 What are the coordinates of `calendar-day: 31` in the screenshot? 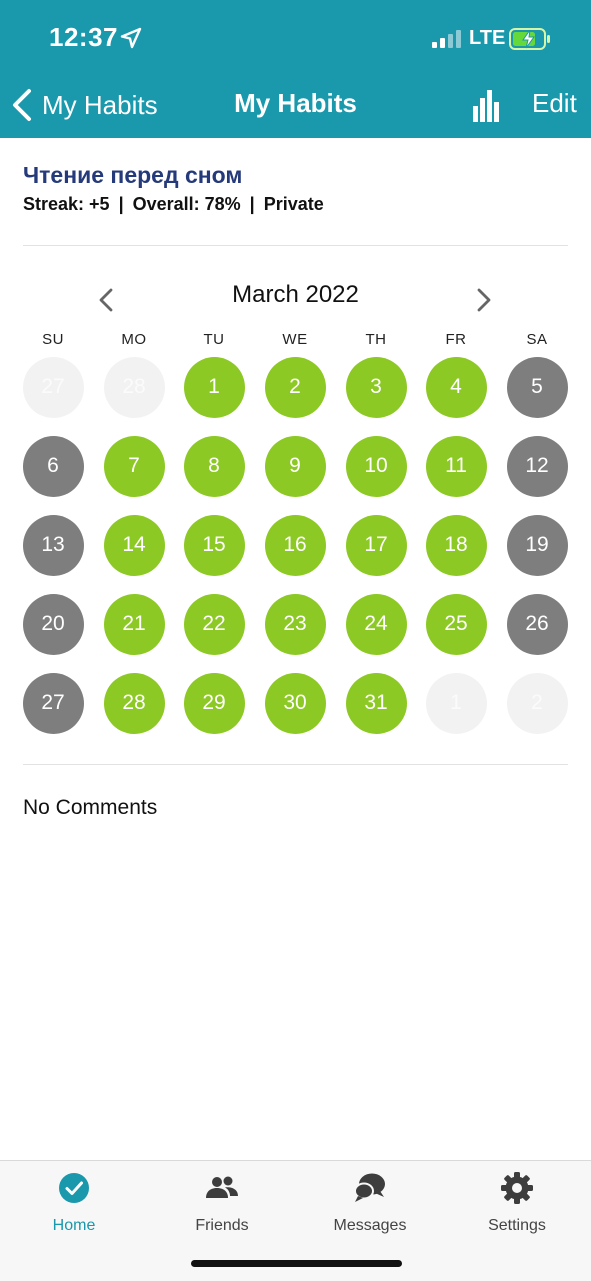 It's located at (376, 703).